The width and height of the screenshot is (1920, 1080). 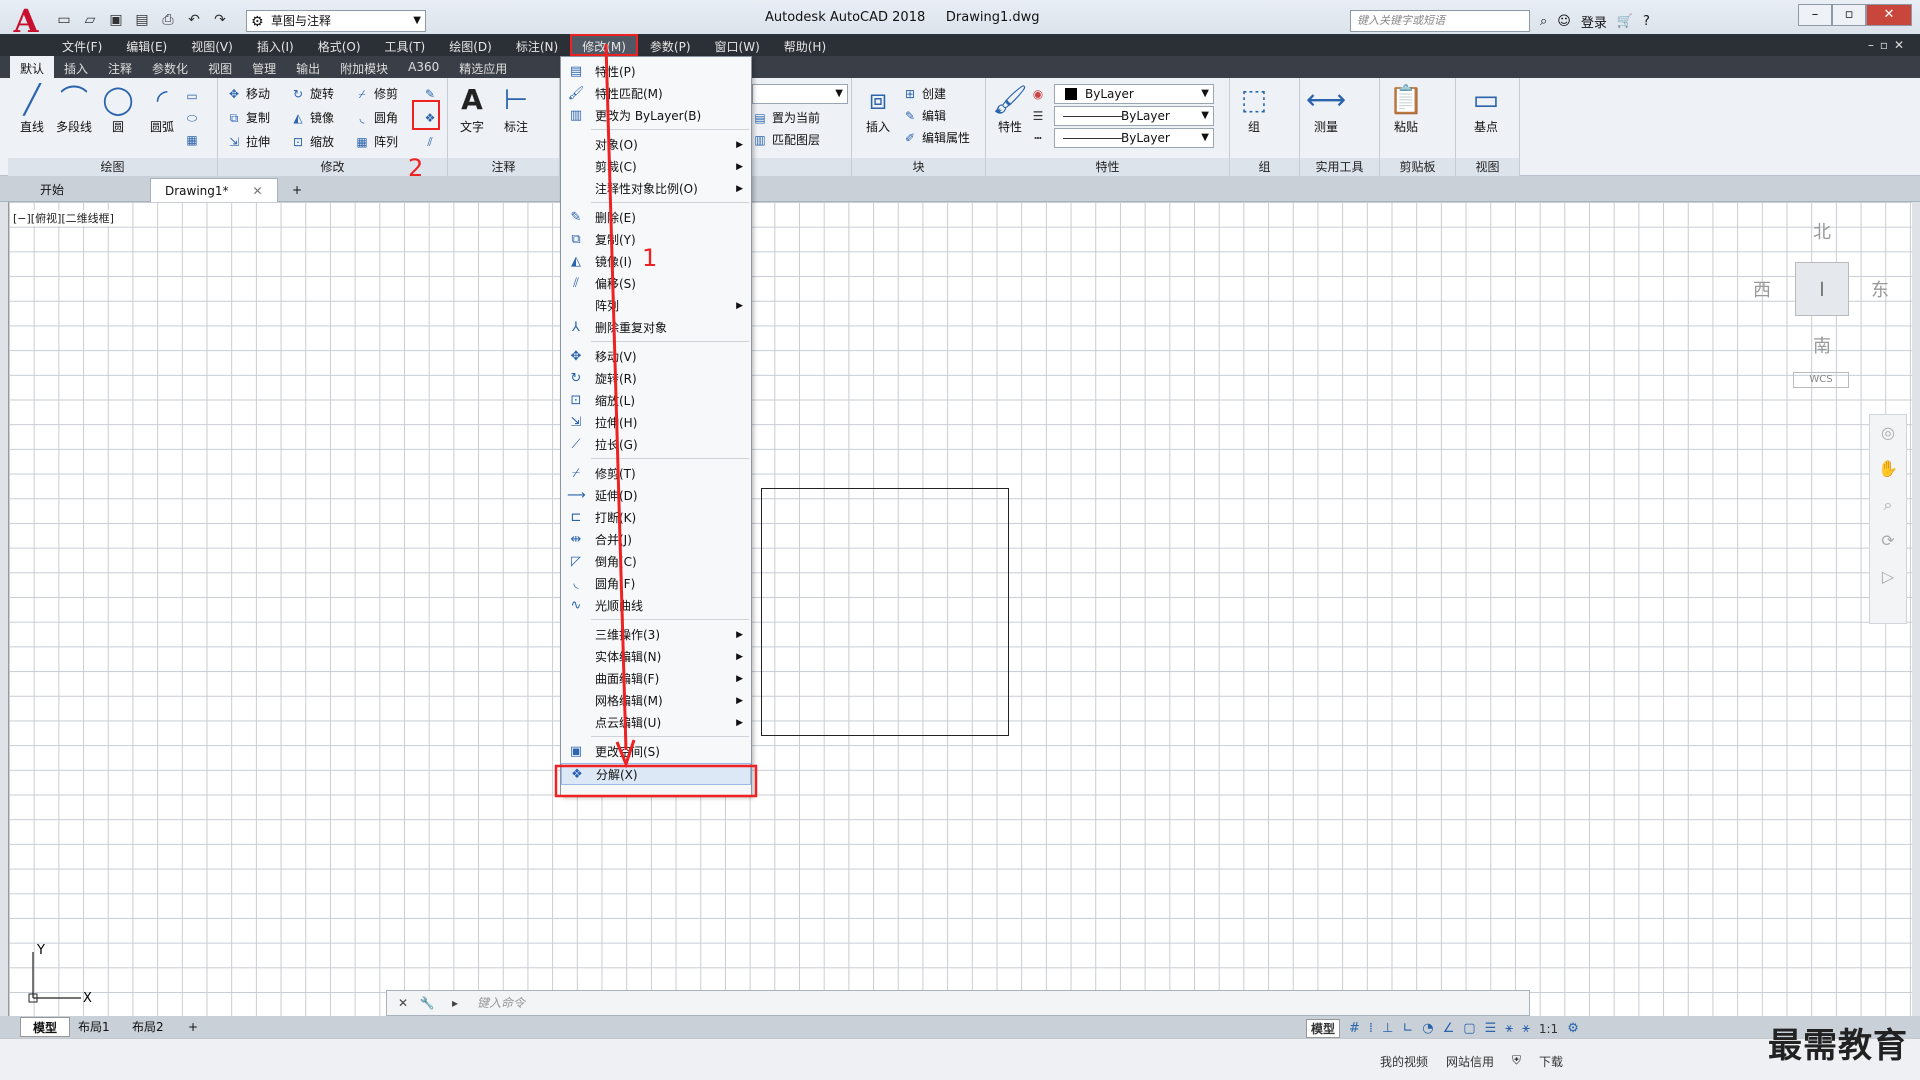 What do you see at coordinates (339, 45) in the screenshot?
I see `menu-format: 格式(O)` at bounding box center [339, 45].